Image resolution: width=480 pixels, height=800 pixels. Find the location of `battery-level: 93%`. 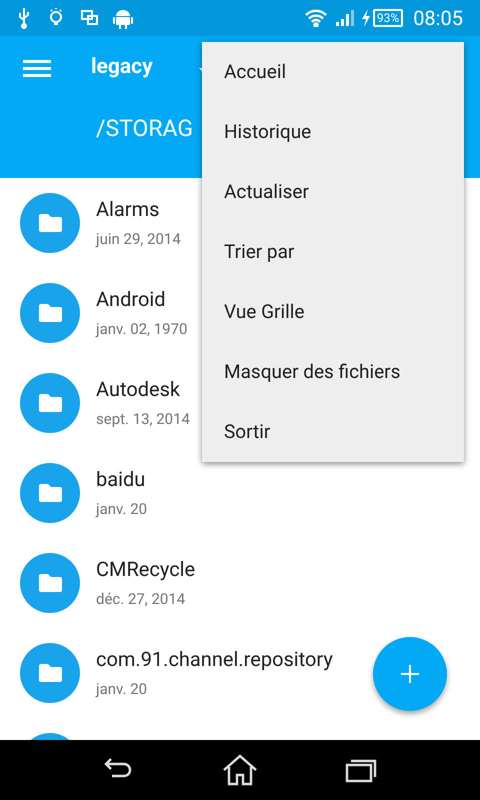

battery-level: 93% is located at coordinates (388, 18).